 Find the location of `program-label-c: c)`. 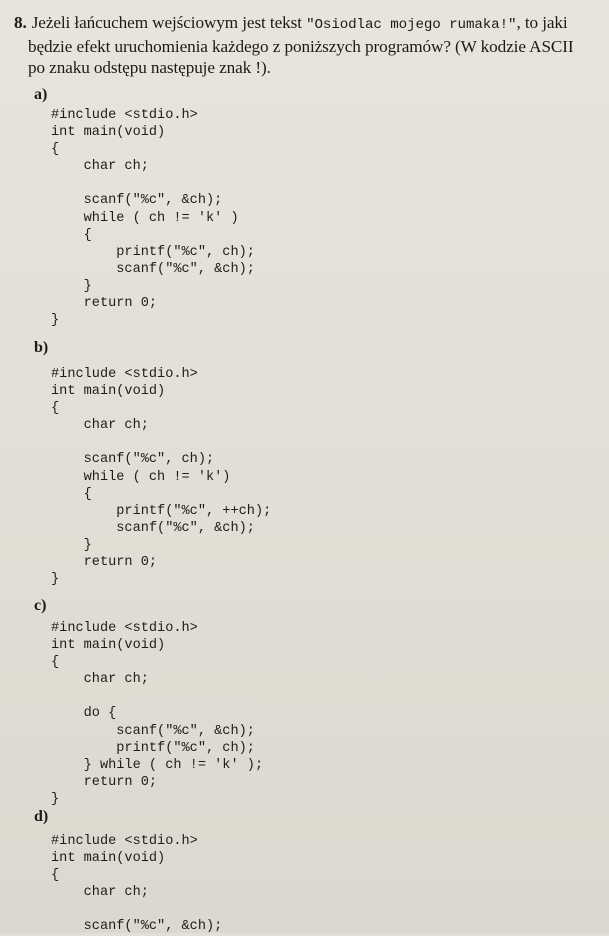

program-label-c: c) is located at coordinates (40, 605).